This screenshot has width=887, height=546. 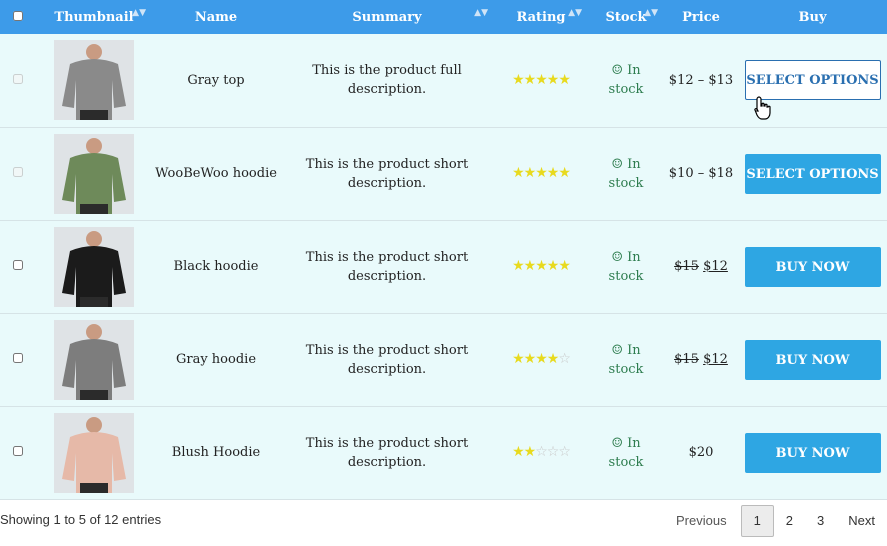 What do you see at coordinates (216, 173) in the screenshot?
I see `product-name: WooBeWoo hoodie` at bounding box center [216, 173].